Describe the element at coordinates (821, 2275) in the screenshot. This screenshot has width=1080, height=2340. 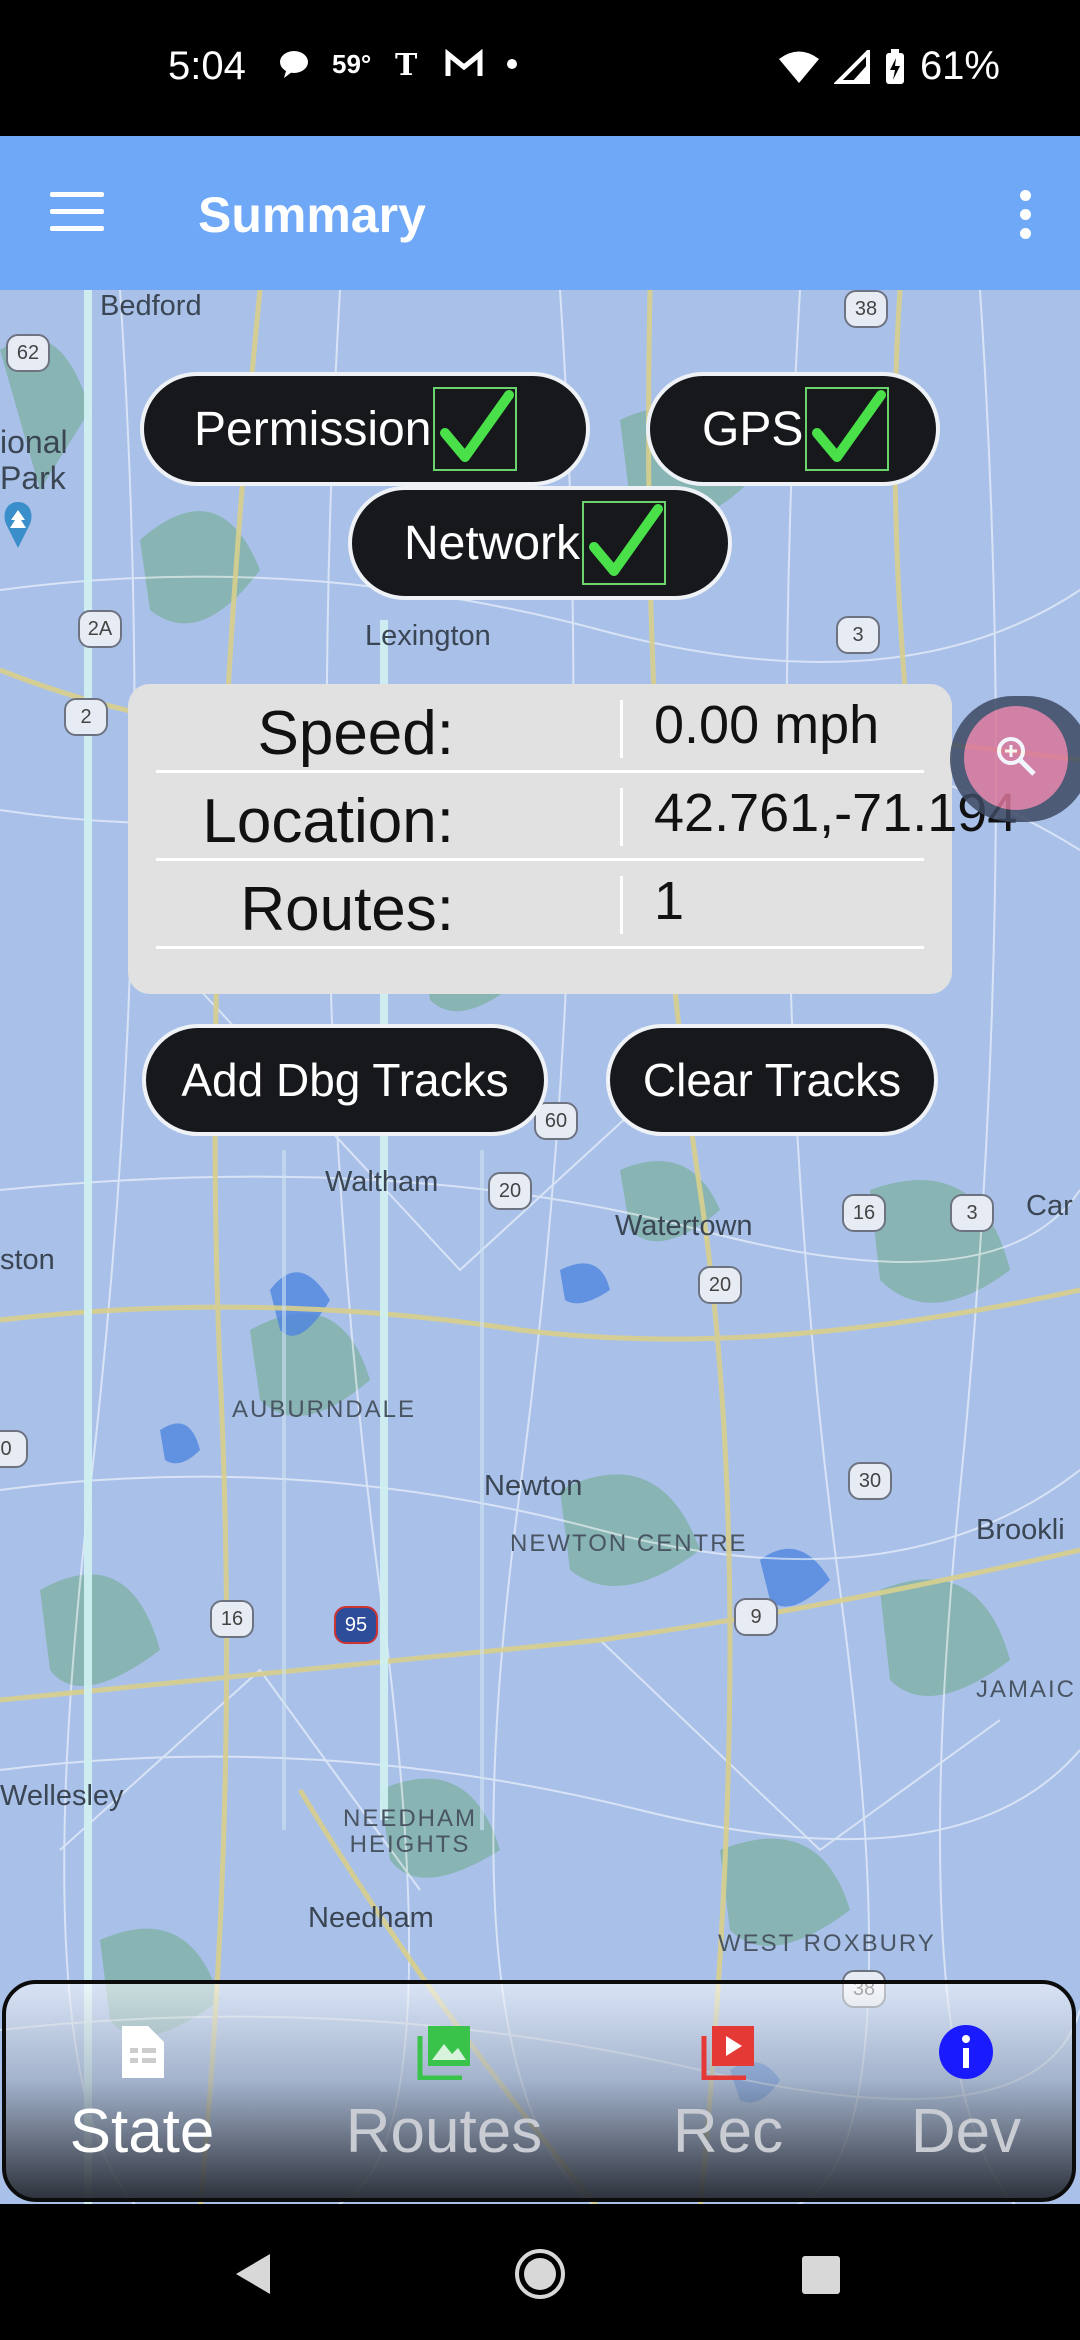
I see `recents-icon` at that location.